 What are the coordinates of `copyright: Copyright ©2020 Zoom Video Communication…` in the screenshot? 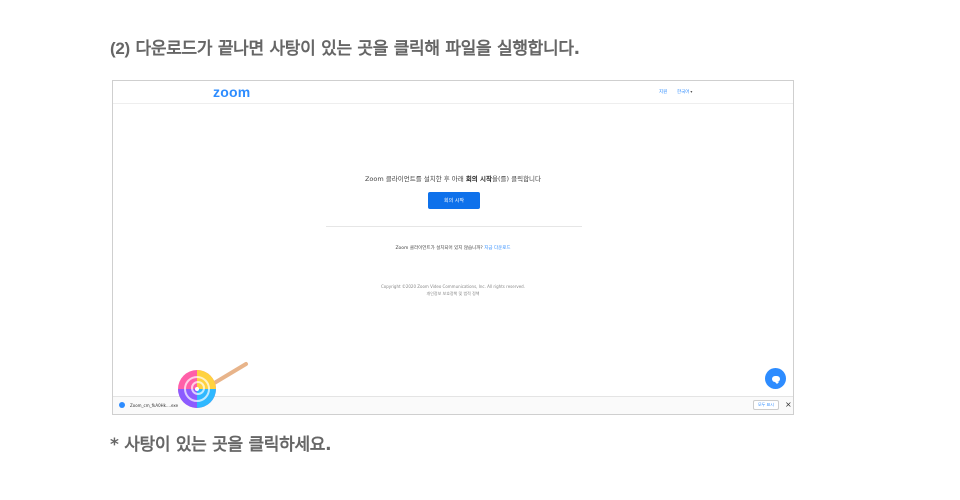 It's located at (453, 290).